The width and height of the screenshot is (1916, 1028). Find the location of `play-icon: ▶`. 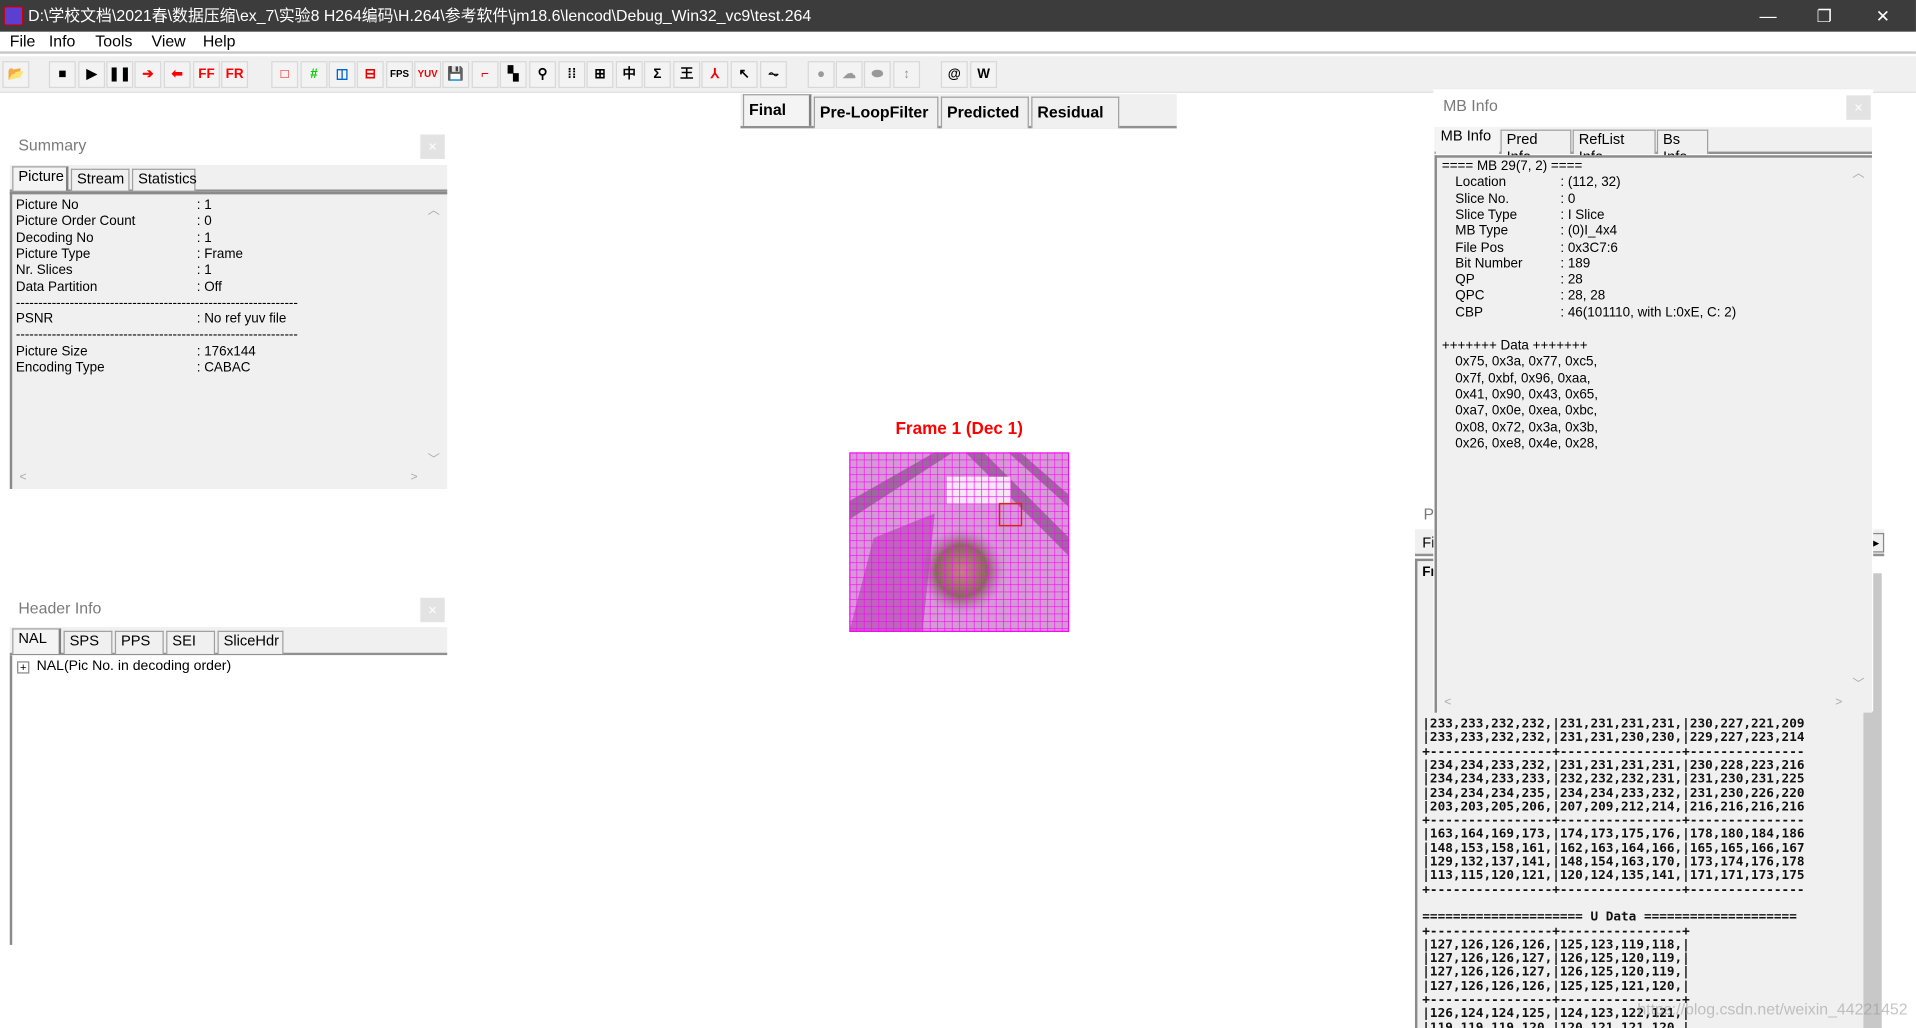

play-icon: ▶ is located at coordinates (92, 75).